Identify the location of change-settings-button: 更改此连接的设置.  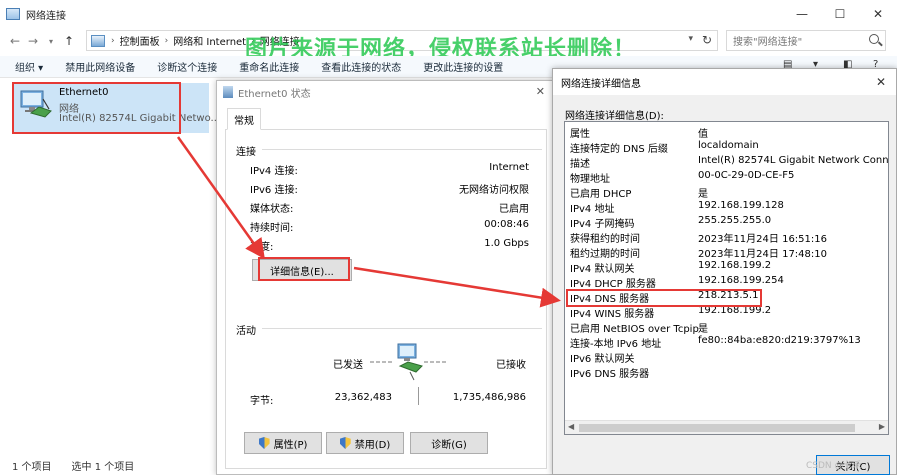
(463, 66).